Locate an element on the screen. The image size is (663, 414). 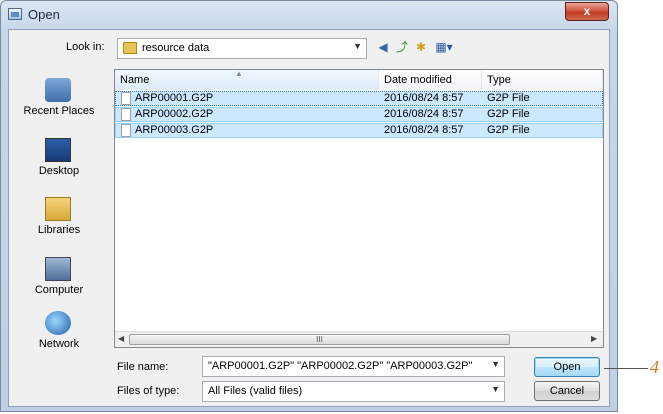
up-folder-icon: ⤴ is located at coordinates (402, 47).